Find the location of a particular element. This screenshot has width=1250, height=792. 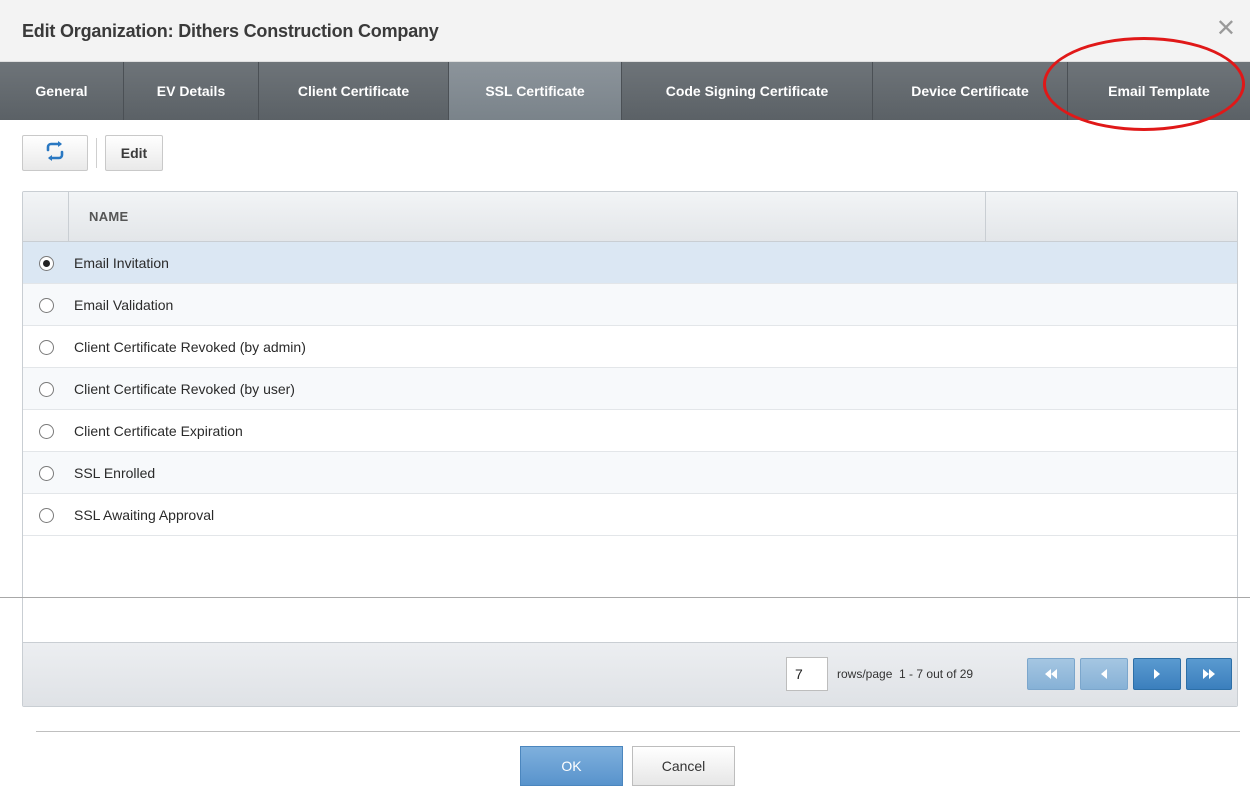

table-header: NAME is located at coordinates (630, 217).